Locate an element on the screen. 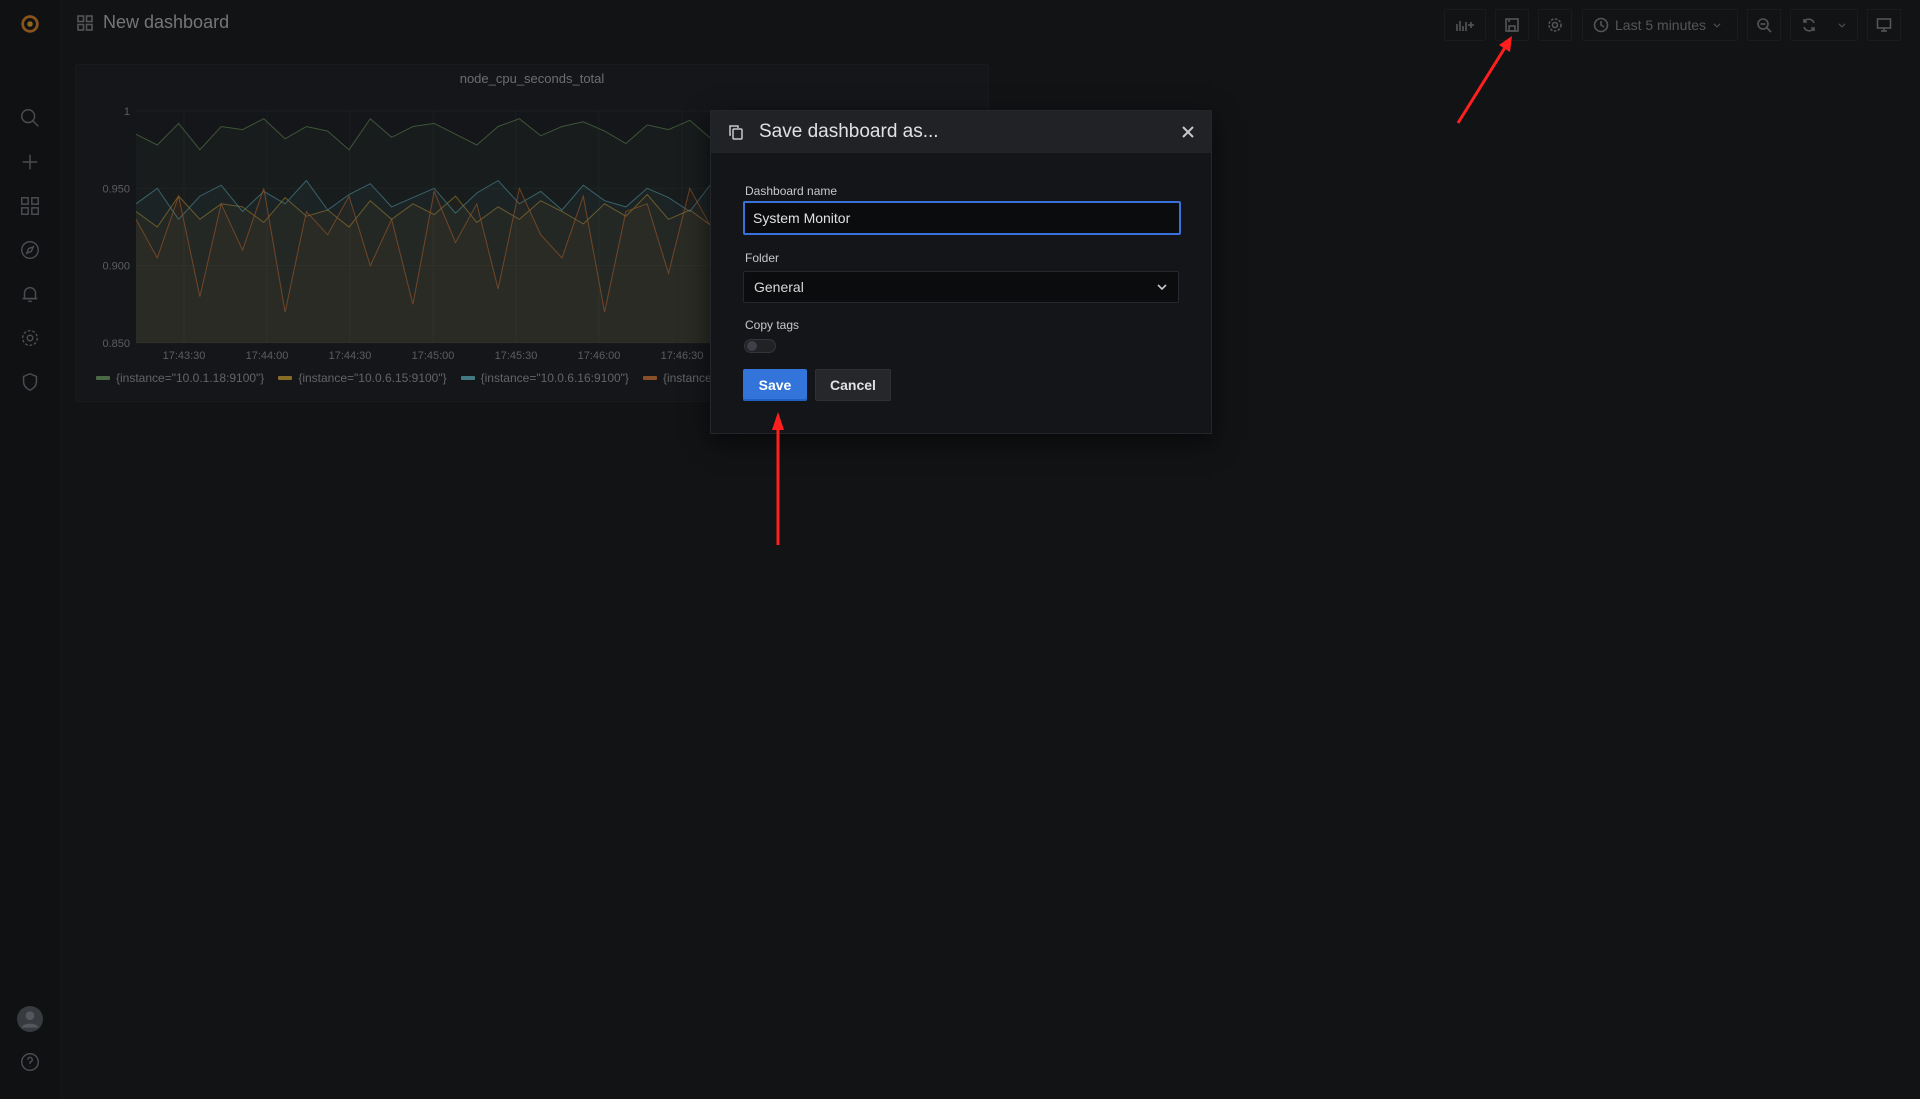 The width and height of the screenshot is (1920, 1099). close-icon is located at coordinates (1188, 132).